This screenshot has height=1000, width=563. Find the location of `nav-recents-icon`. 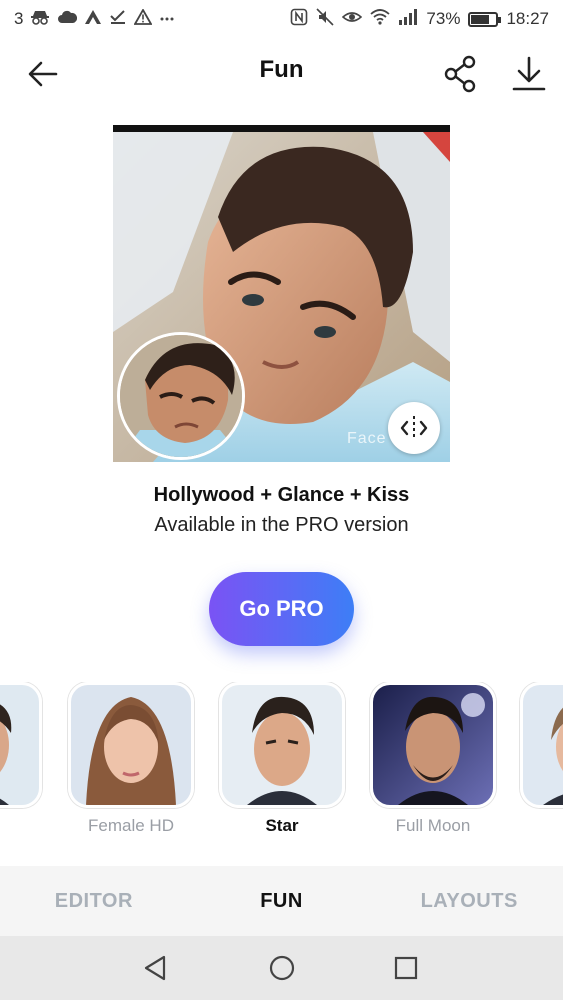

nav-recents-icon is located at coordinates (406, 968).